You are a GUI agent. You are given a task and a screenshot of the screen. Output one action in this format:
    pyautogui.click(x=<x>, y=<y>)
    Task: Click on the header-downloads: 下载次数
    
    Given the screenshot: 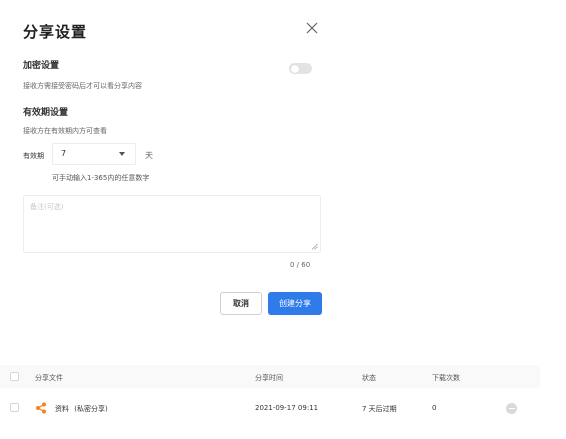 What is the action you would take?
    pyautogui.click(x=446, y=378)
    